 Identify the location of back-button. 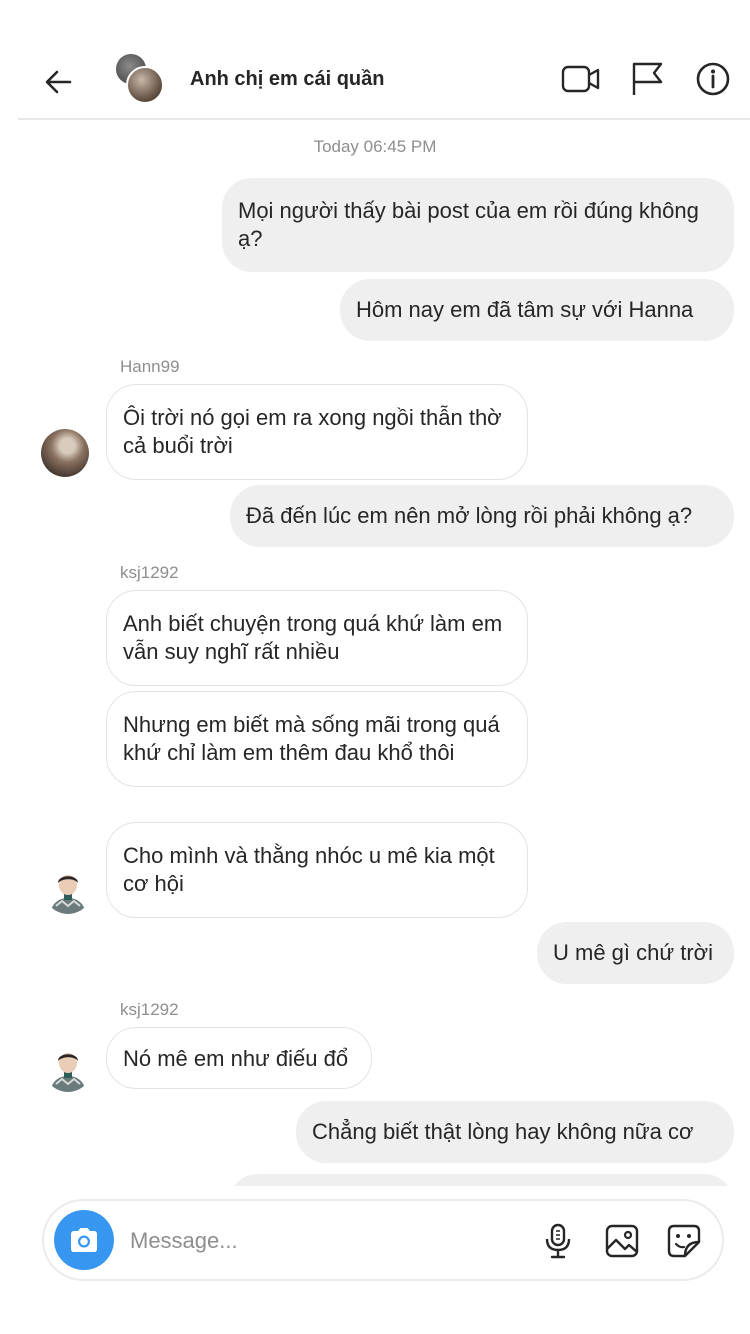
(58, 82).